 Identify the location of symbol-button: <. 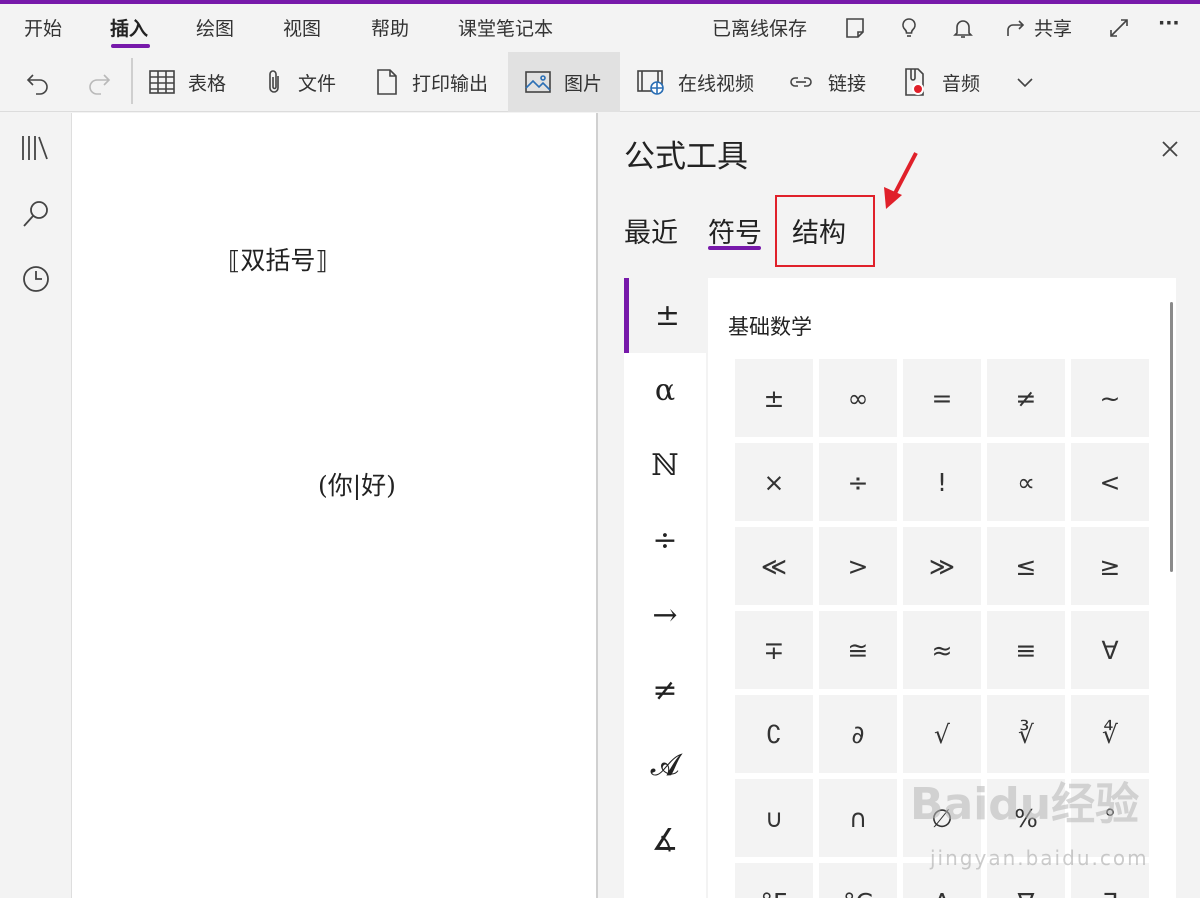
(1110, 482).